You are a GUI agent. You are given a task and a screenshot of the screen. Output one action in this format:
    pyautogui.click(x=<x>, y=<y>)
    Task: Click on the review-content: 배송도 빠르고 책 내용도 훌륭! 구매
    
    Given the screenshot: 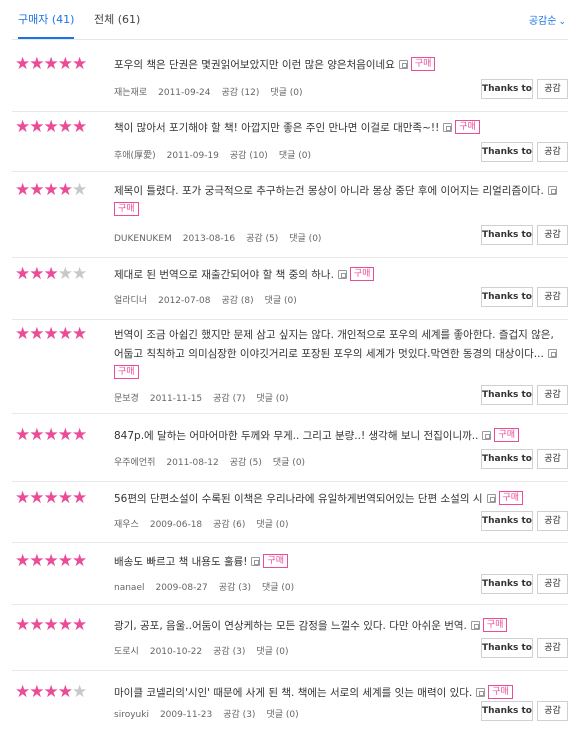 What is the action you would take?
    pyautogui.click(x=339, y=562)
    